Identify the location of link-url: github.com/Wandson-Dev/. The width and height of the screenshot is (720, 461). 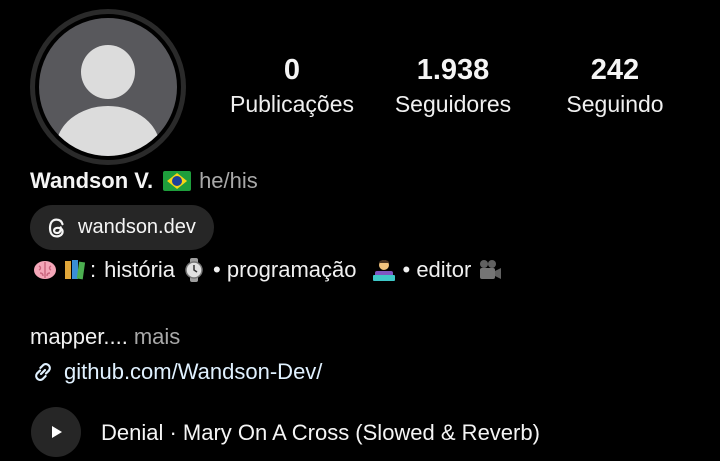
(193, 371).